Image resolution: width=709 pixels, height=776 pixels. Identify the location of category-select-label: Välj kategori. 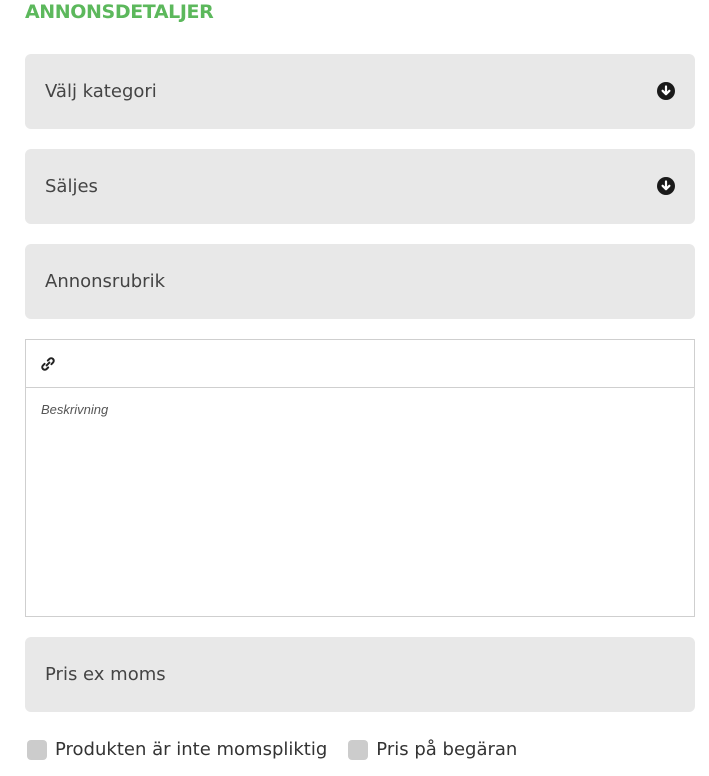
(101, 91).